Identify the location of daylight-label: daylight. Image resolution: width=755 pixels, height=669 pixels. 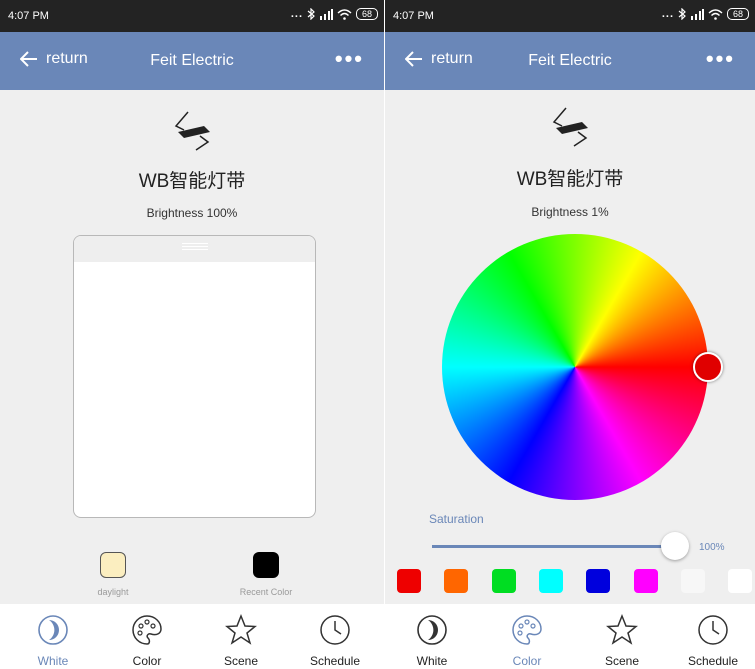
(113, 592).